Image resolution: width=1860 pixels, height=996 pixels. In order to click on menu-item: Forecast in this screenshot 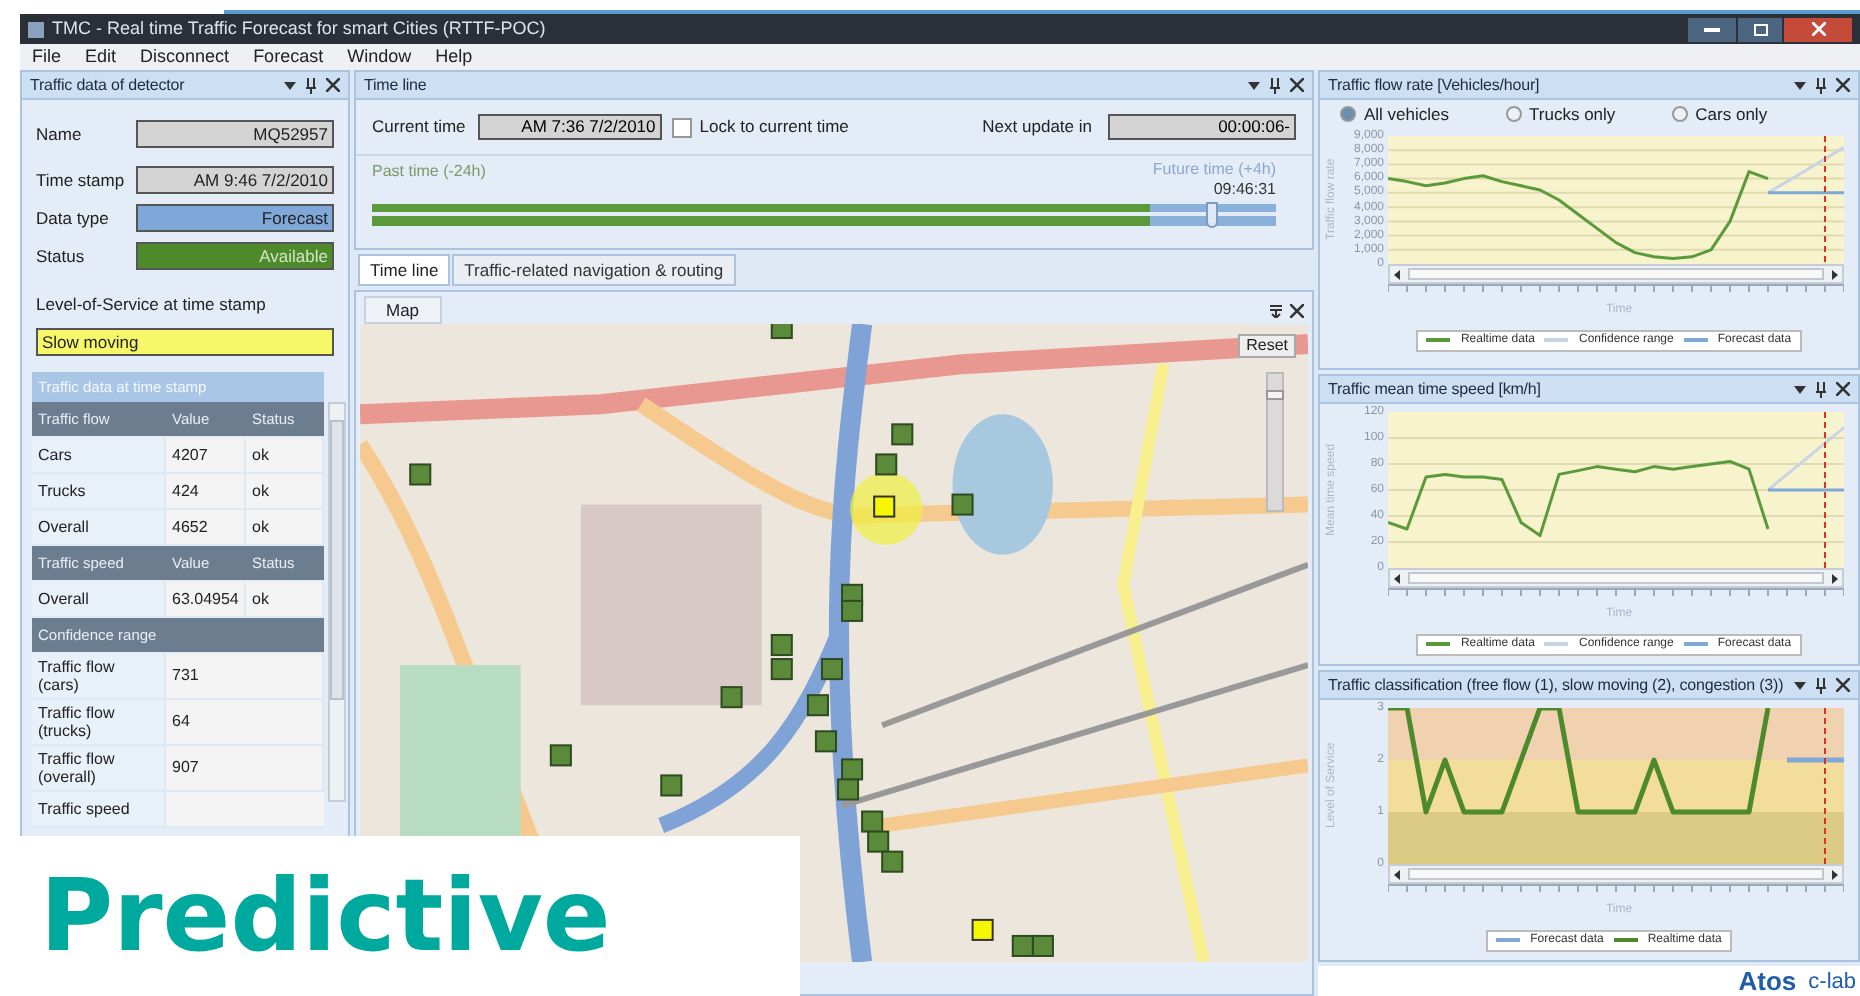, I will do `click(288, 57)`.